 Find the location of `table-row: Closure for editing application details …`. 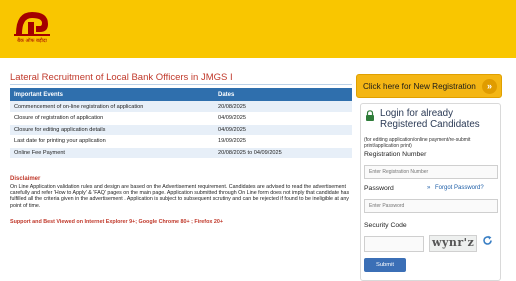

table-row: Closure for editing application details … is located at coordinates (181, 130).